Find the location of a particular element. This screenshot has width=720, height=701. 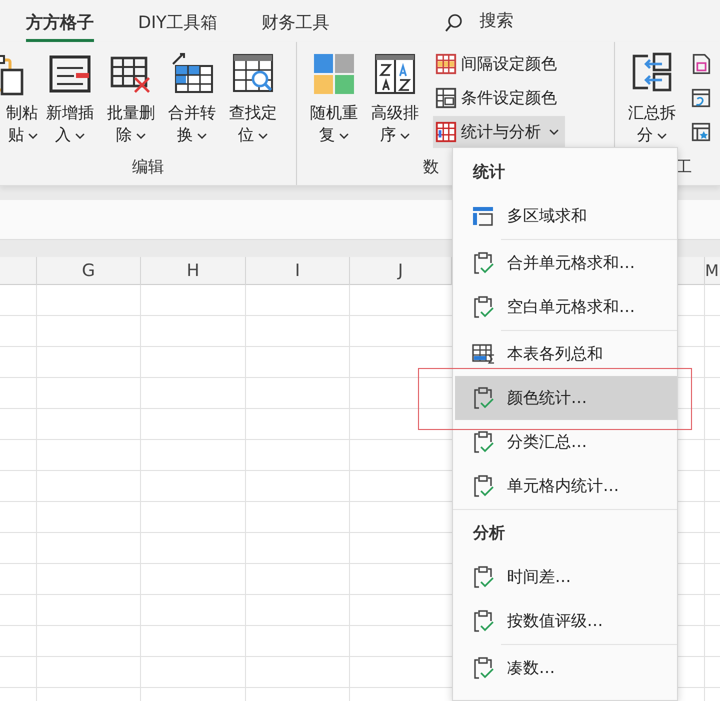

ribbon-button: 查找定 位 is located at coordinates (253, 99).